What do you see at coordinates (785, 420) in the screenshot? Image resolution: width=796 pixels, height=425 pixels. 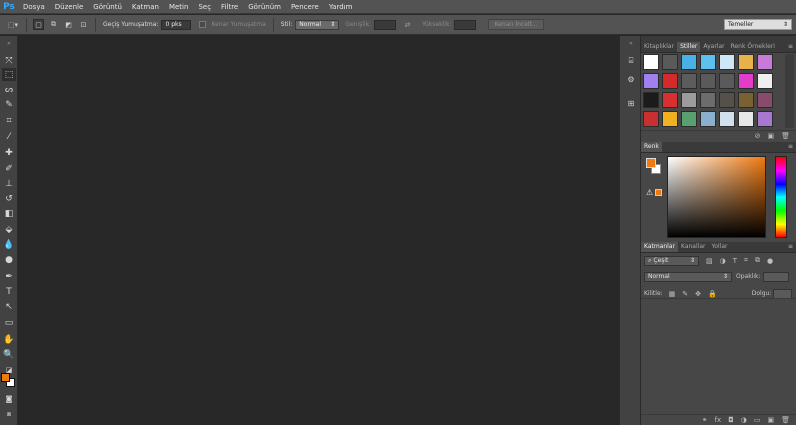 I see `trash-icon: 🗑` at bounding box center [785, 420].